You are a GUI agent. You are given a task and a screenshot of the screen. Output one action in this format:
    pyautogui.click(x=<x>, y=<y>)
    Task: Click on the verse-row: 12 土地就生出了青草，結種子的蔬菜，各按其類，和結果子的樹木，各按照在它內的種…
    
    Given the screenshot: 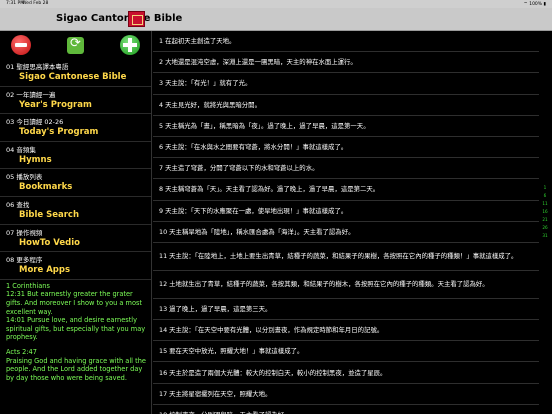 What is the action you would take?
    pyautogui.click(x=346, y=285)
    